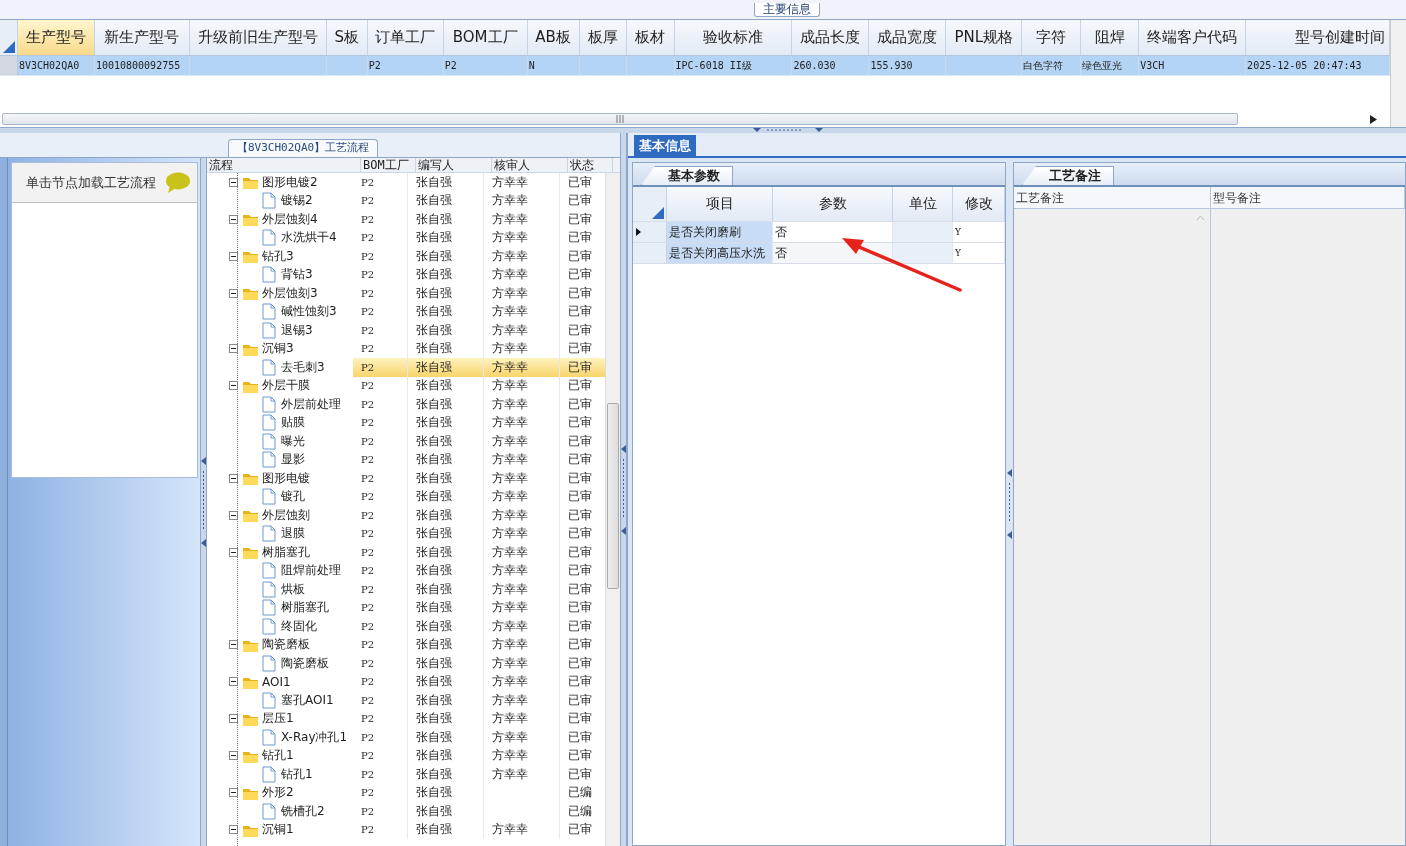 The width and height of the screenshot is (1406, 846). What do you see at coordinates (56, 37) in the screenshot?
I see `column-header: 生产型号` at bounding box center [56, 37].